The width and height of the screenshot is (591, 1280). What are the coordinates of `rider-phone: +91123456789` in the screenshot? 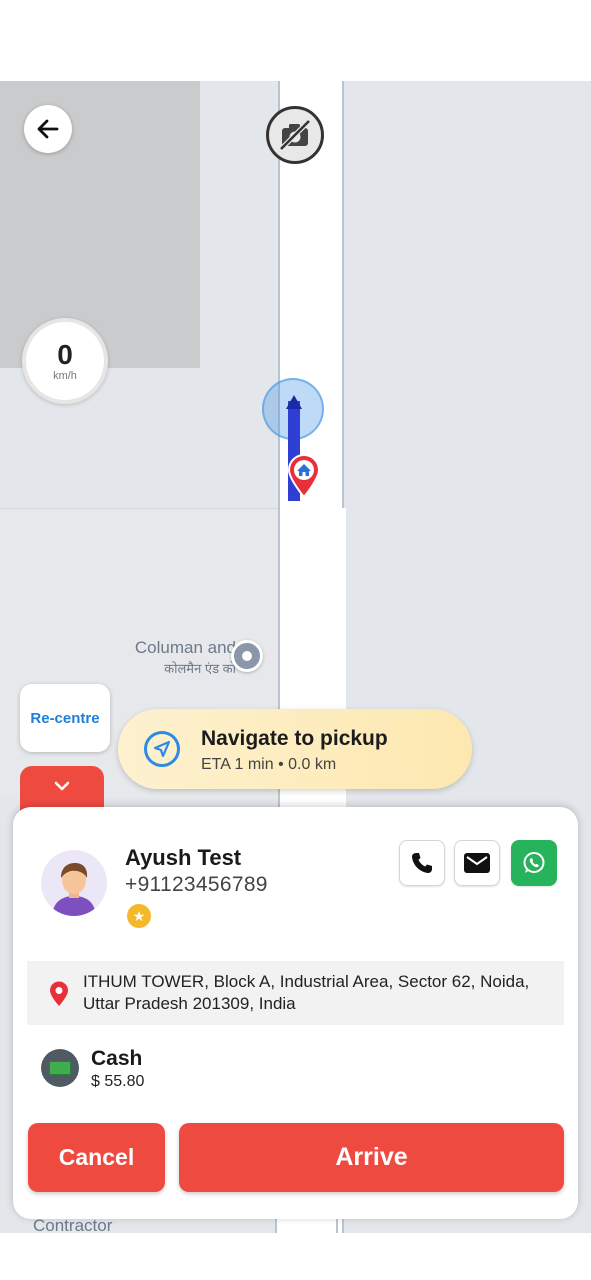 It's located at (196, 884).